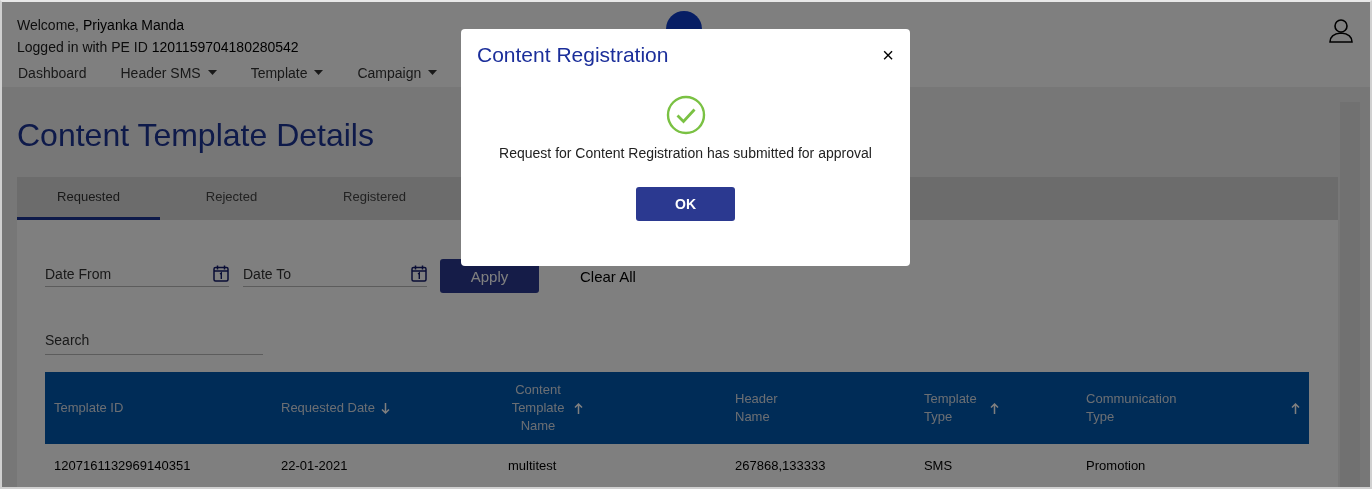  What do you see at coordinates (225, 47) in the screenshot?
I see `pe-id: 1201159704180280542` at bounding box center [225, 47].